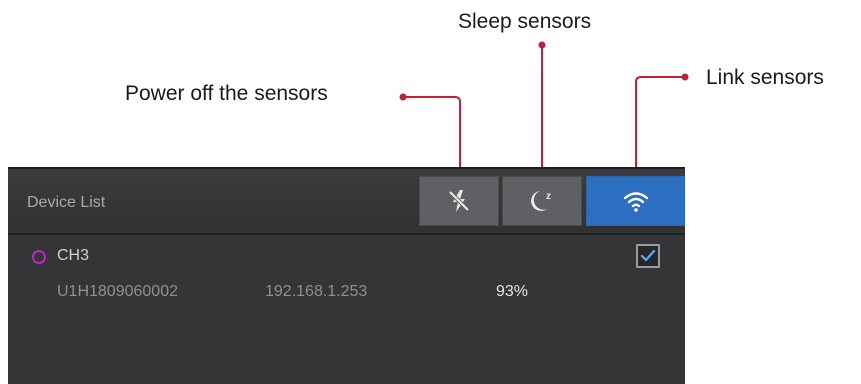  Describe the element at coordinates (316, 291) in the screenshot. I see `device-ip: 192.168.1.253` at that location.